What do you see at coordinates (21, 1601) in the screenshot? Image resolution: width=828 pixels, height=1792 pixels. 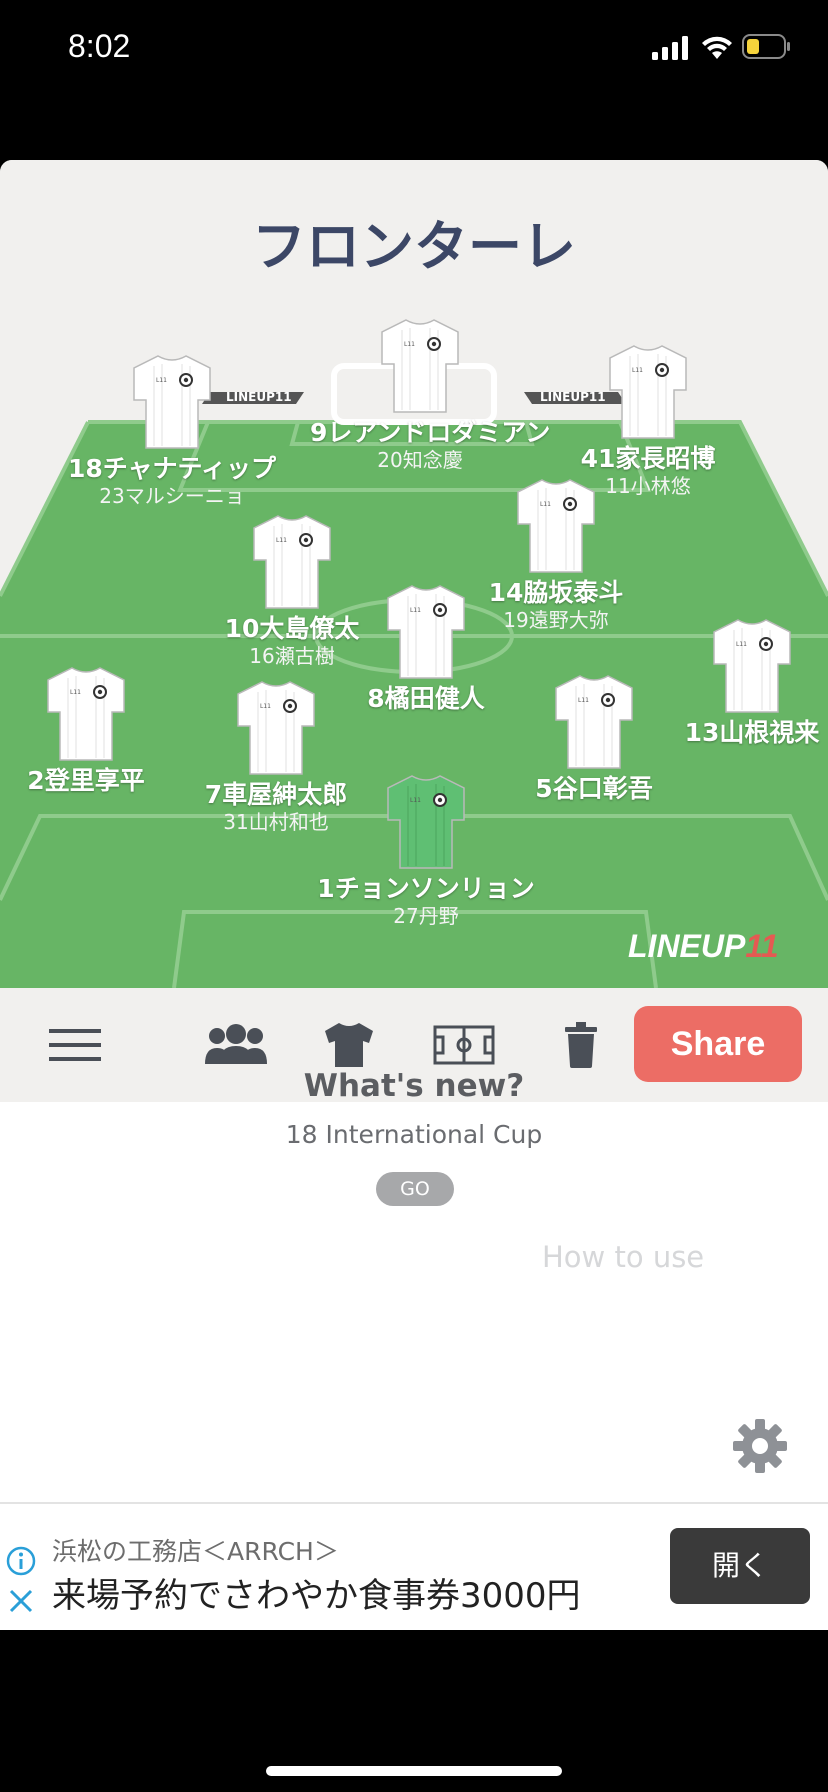 I see `close-icon` at bounding box center [21, 1601].